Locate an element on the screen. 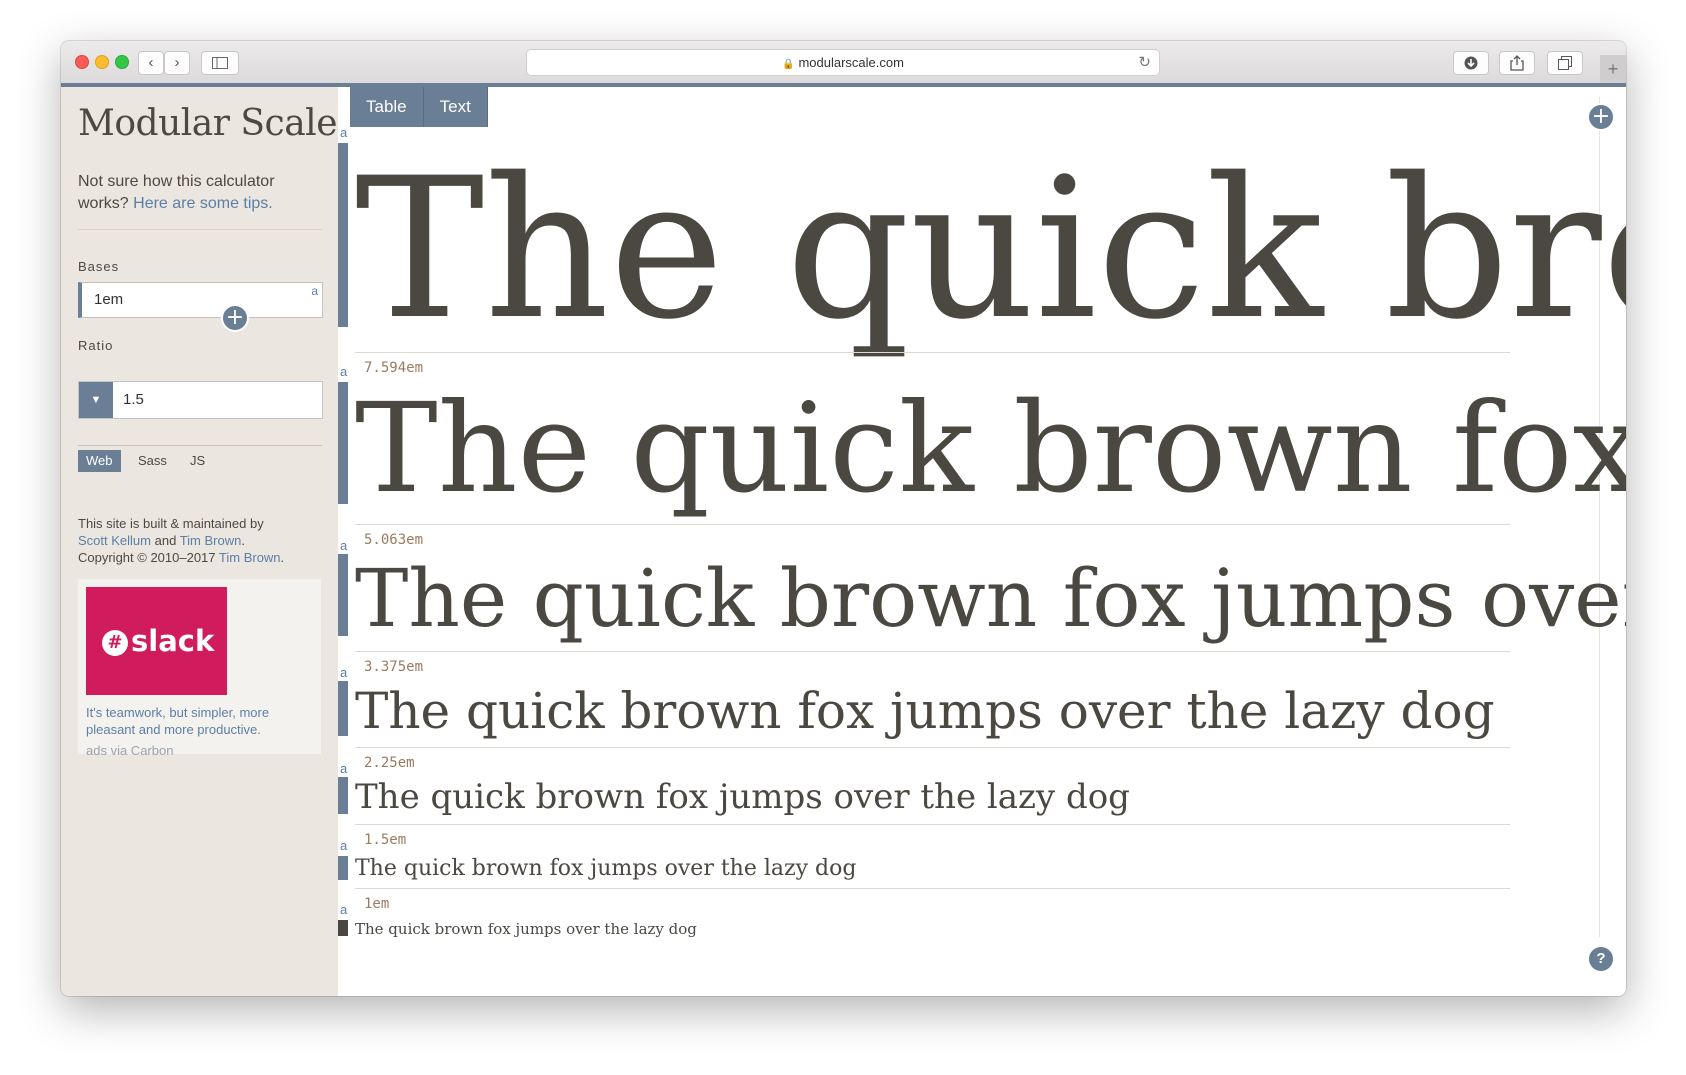 This screenshot has height=1075, width=1686. divider is located at coordinates (200, 229).